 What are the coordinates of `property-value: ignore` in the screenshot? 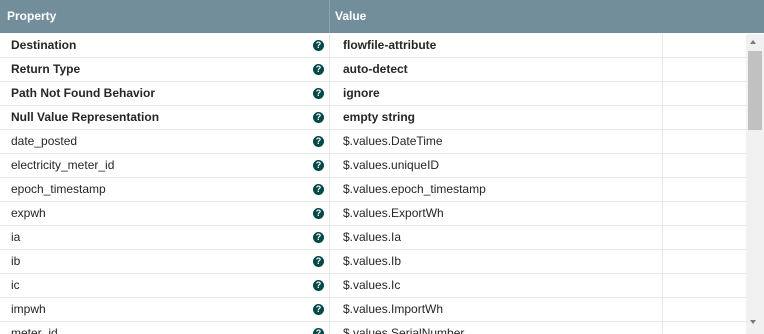 It's located at (361, 93).